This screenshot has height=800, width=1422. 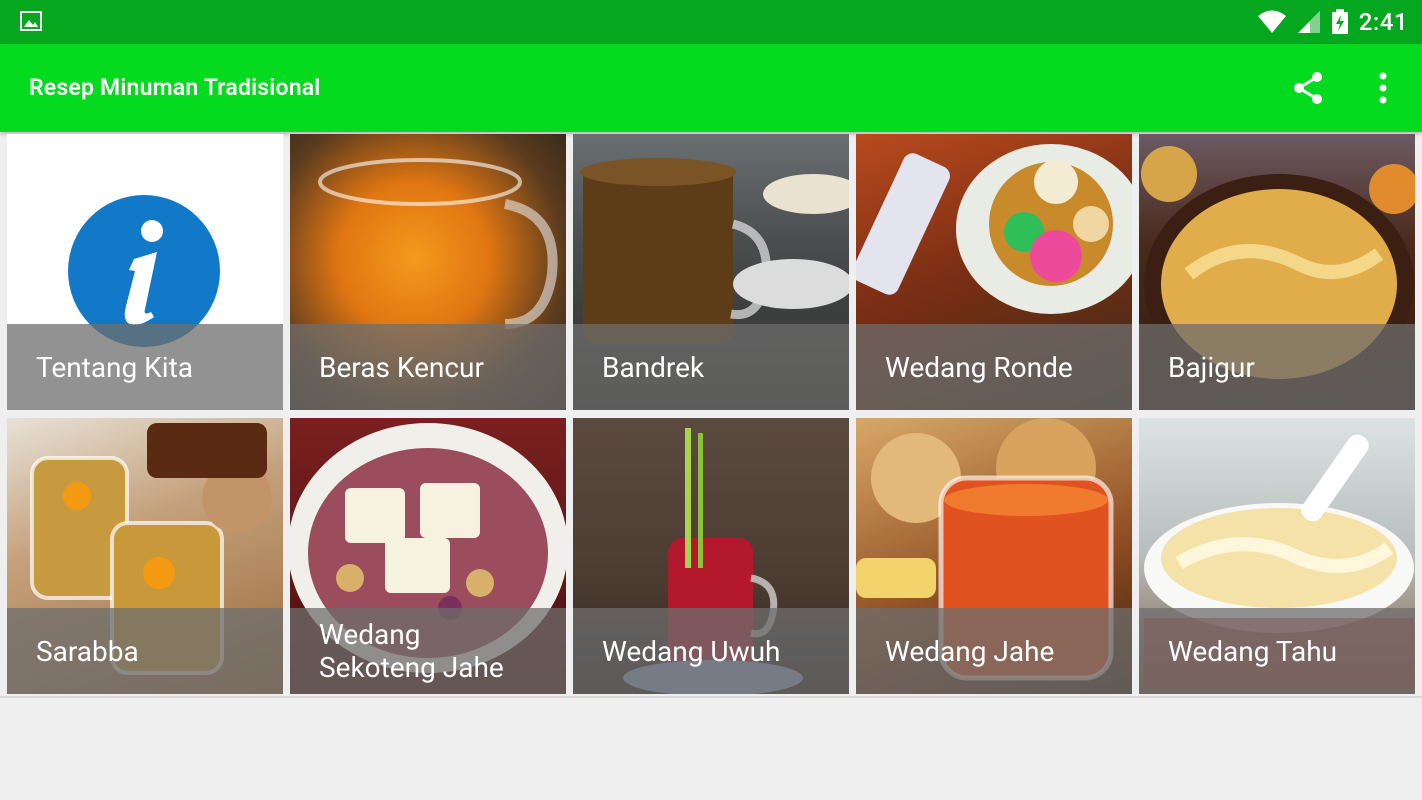 I want to click on grid-item-bandrek: Bandrek, so click(x=711, y=272).